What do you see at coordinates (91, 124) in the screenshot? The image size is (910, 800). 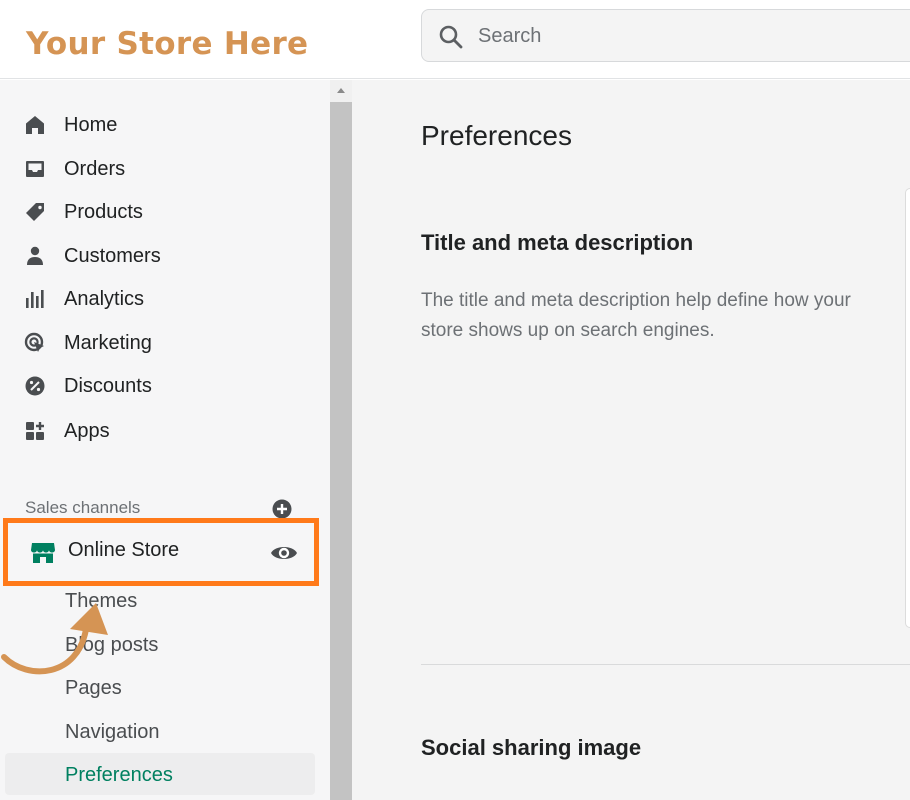 I see `sidebar-item-label: Home` at bounding box center [91, 124].